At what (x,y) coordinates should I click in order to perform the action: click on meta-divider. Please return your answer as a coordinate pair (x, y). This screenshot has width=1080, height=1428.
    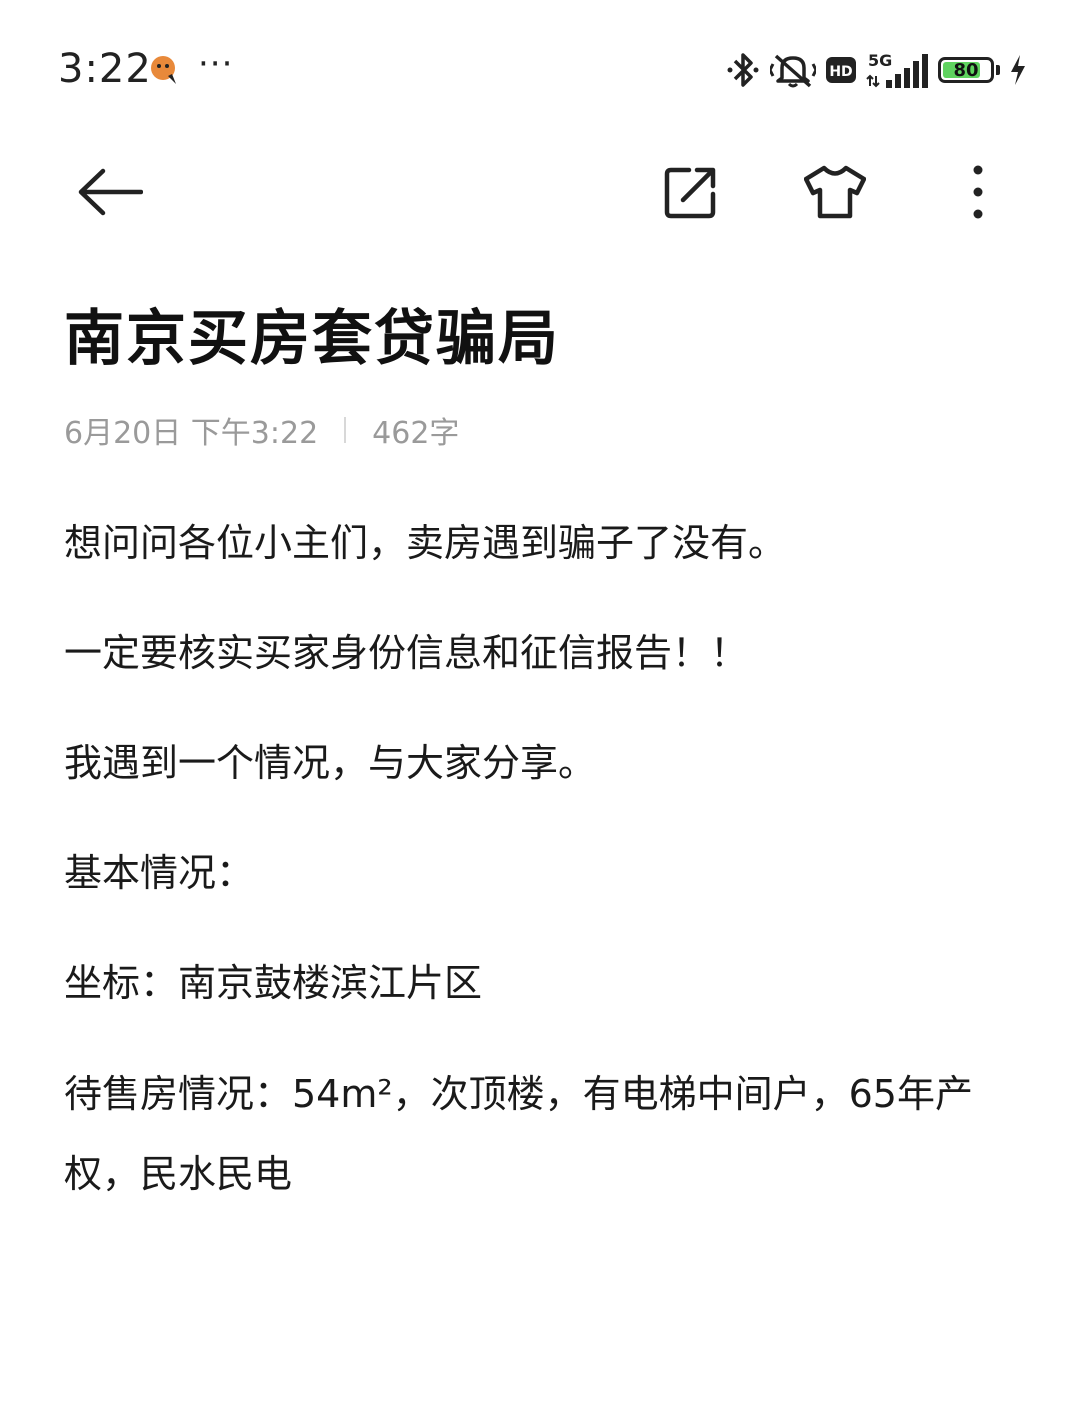
    Looking at the image, I should click on (345, 430).